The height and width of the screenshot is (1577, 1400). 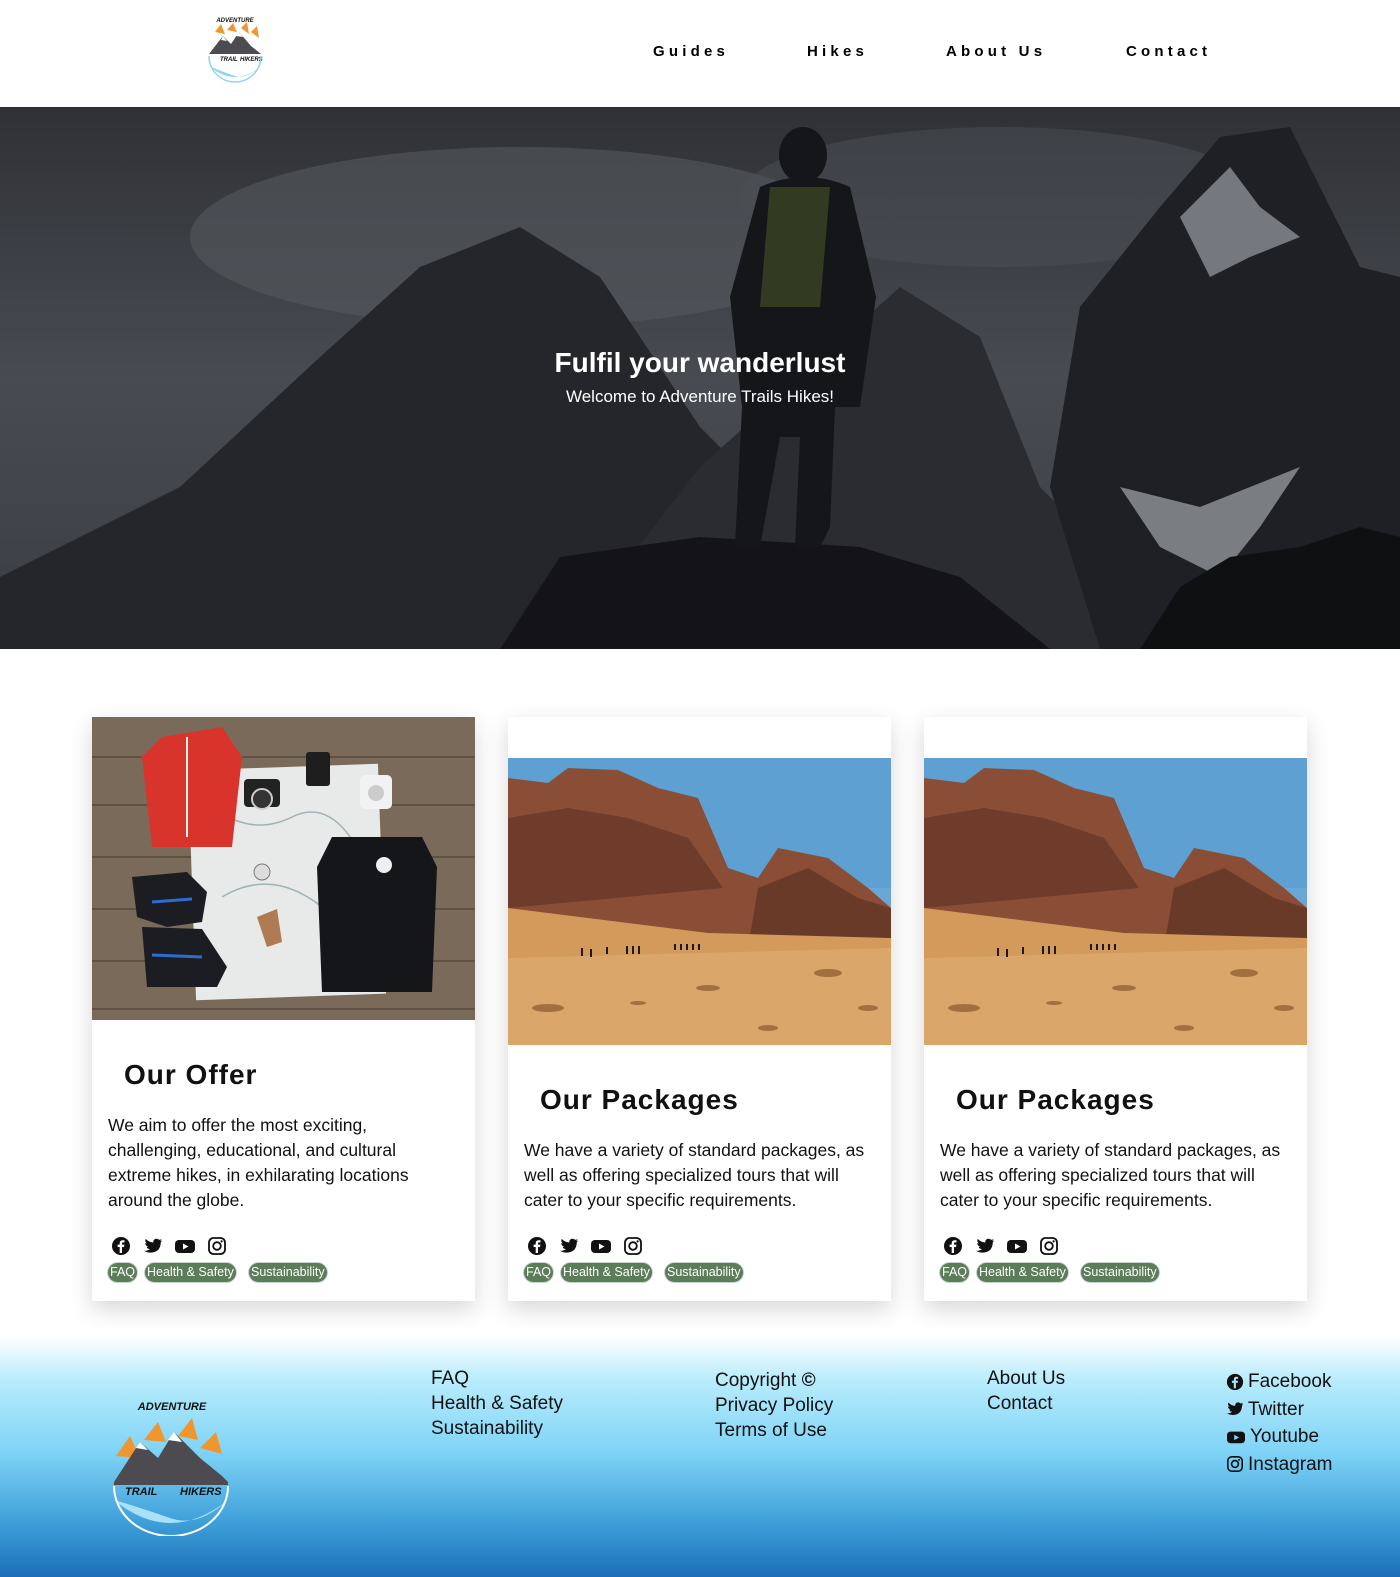 What do you see at coordinates (699, 396) in the screenshot?
I see `hero-subtitle: Welcome to Adventure Trails Hikes!` at bounding box center [699, 396].